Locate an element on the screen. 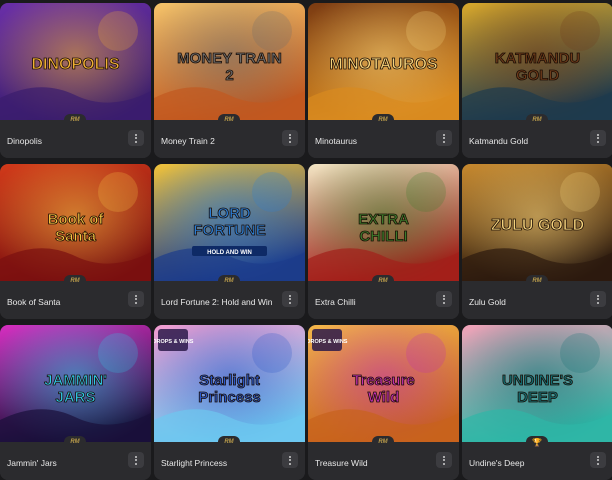 The image size is (612, 480). game-logo-text: EXTRA CHILLI is located at coordinates (383, 228).